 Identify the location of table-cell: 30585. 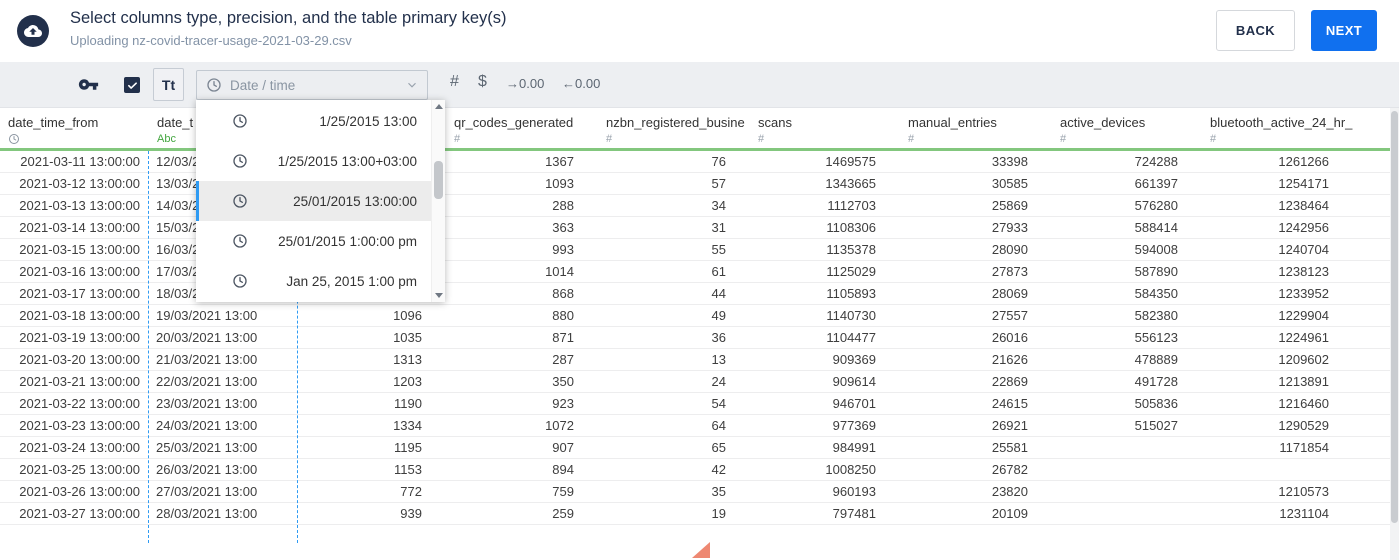
(976, 183).